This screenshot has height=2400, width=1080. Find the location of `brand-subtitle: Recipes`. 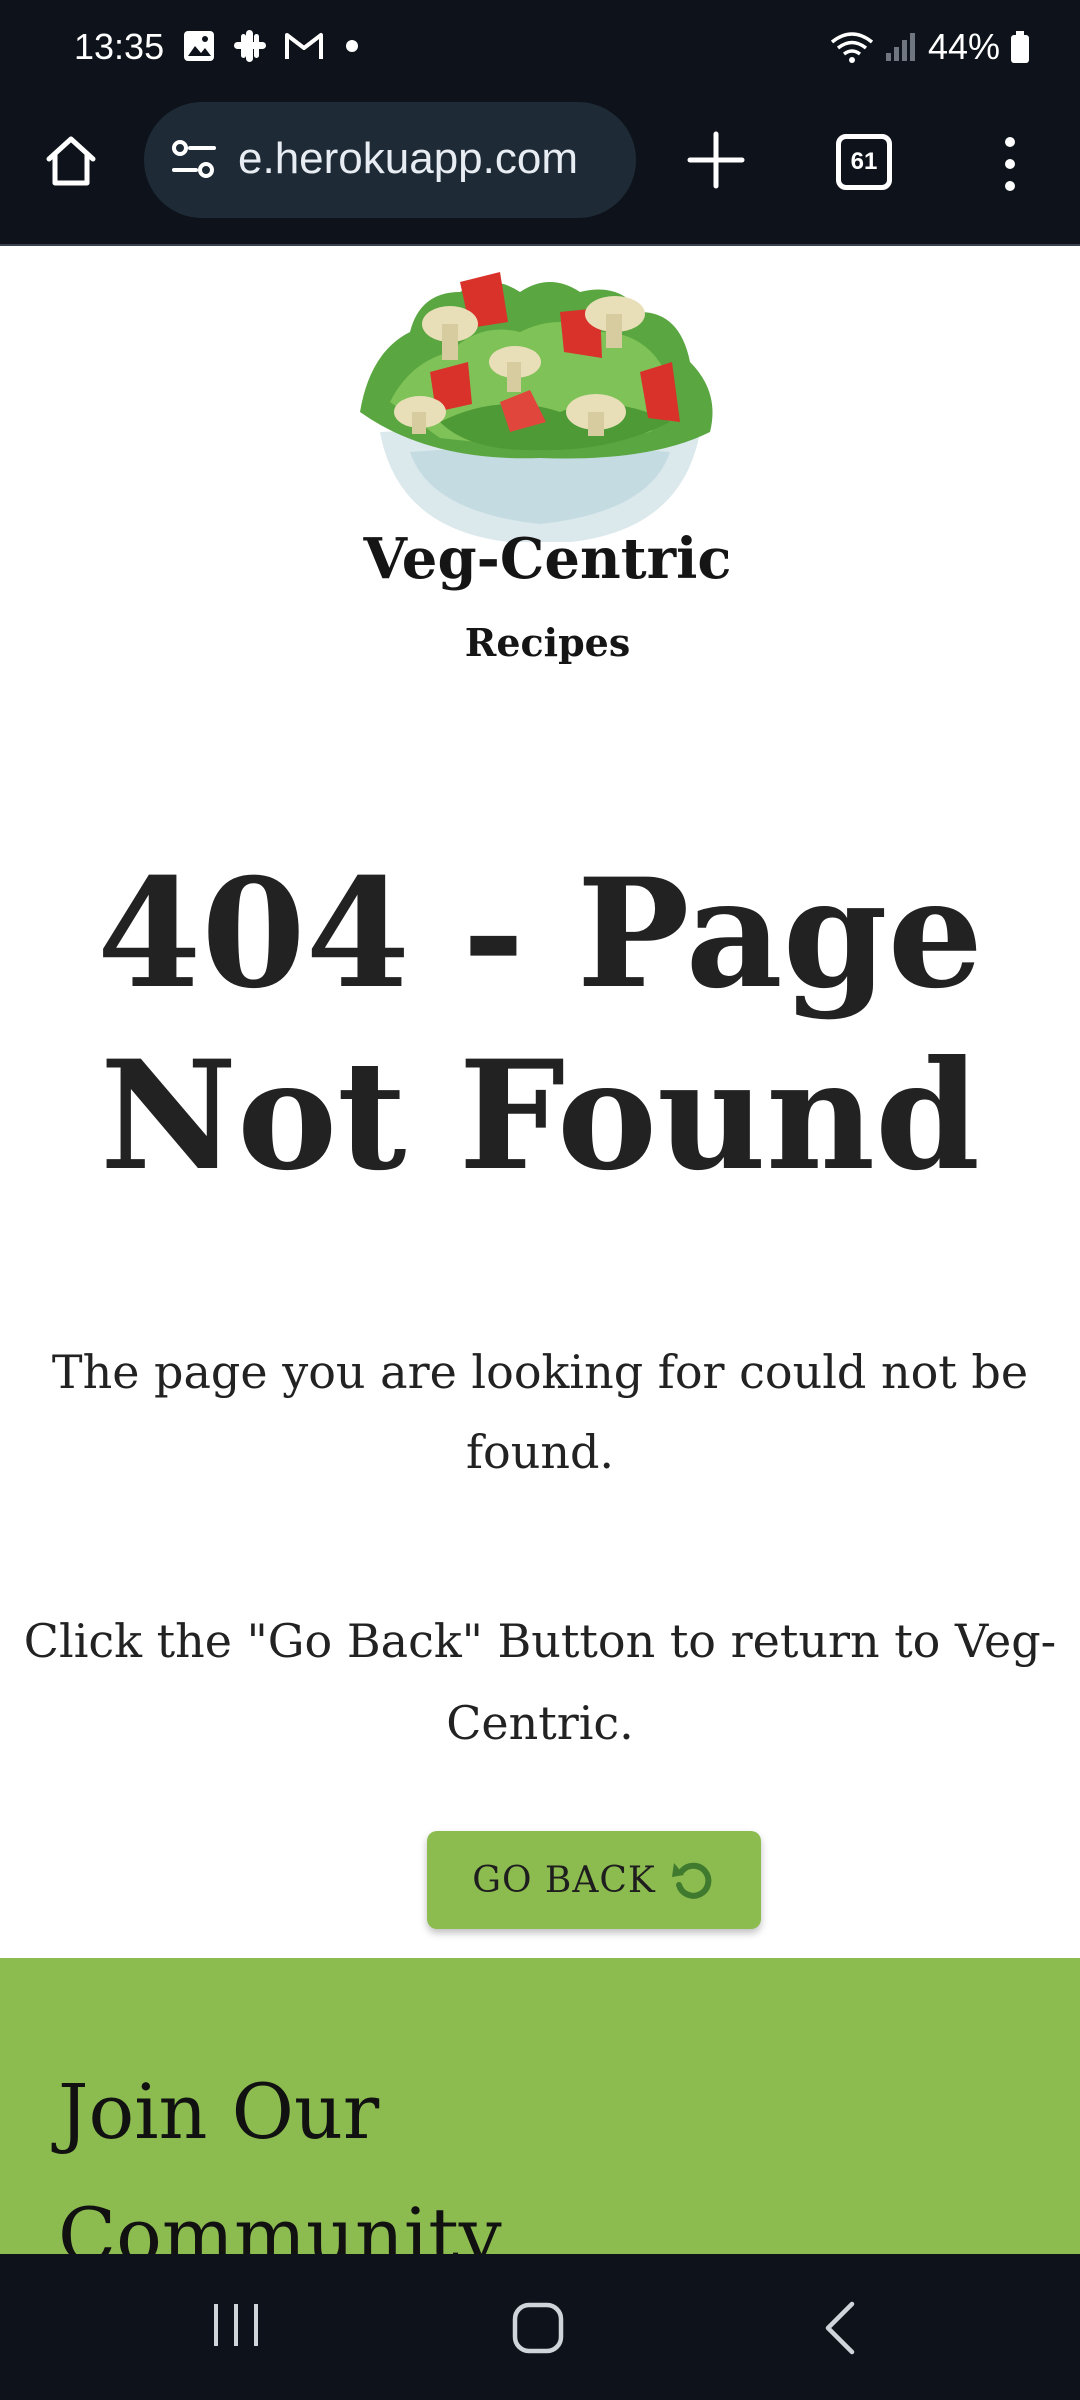

brand-subtitle: Recipes is located at coordinates (547, 642).